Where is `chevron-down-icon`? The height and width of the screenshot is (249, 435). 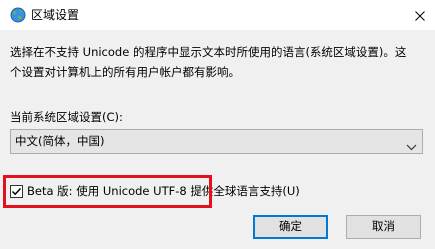
chevron-down-icon is located at coordinates (411, 144).